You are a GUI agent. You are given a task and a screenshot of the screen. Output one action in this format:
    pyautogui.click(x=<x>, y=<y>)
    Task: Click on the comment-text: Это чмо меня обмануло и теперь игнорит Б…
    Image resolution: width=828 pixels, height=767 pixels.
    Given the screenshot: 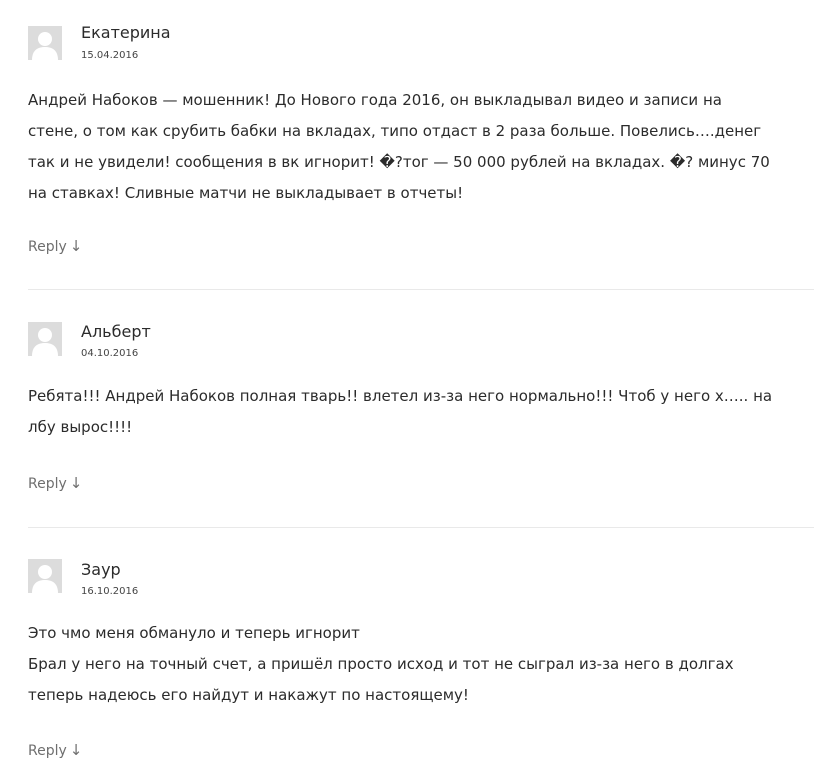 What is the action you would take?
    pyautogui.click(x=423, y=664)
    